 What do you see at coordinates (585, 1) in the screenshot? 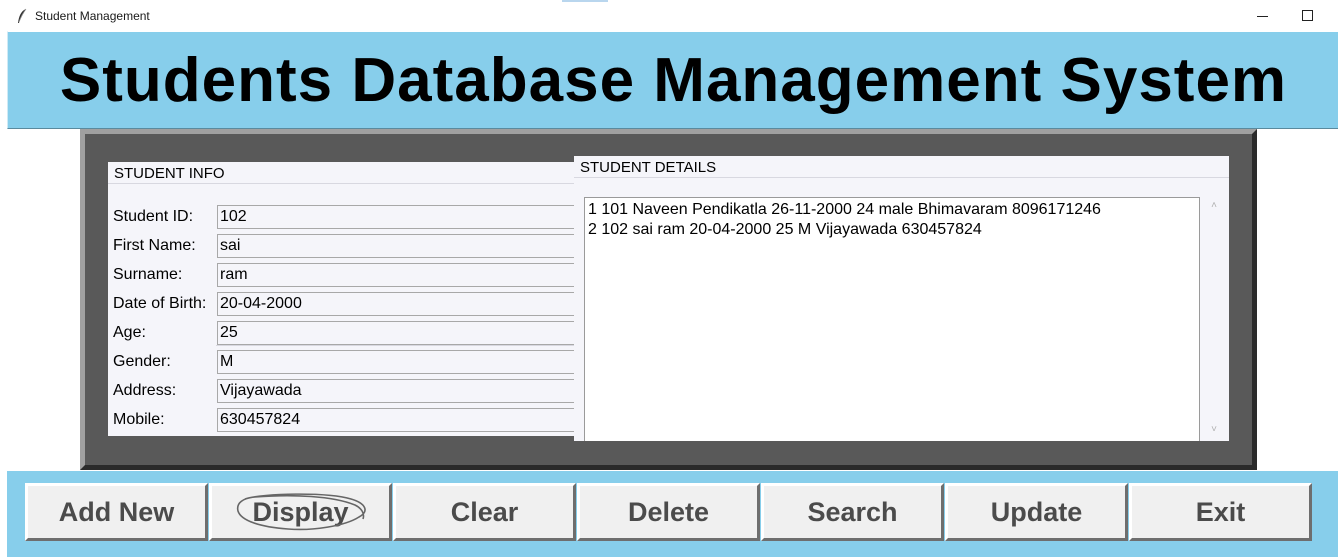
I see `title-bar-accent` at bounding box center [585, 1].